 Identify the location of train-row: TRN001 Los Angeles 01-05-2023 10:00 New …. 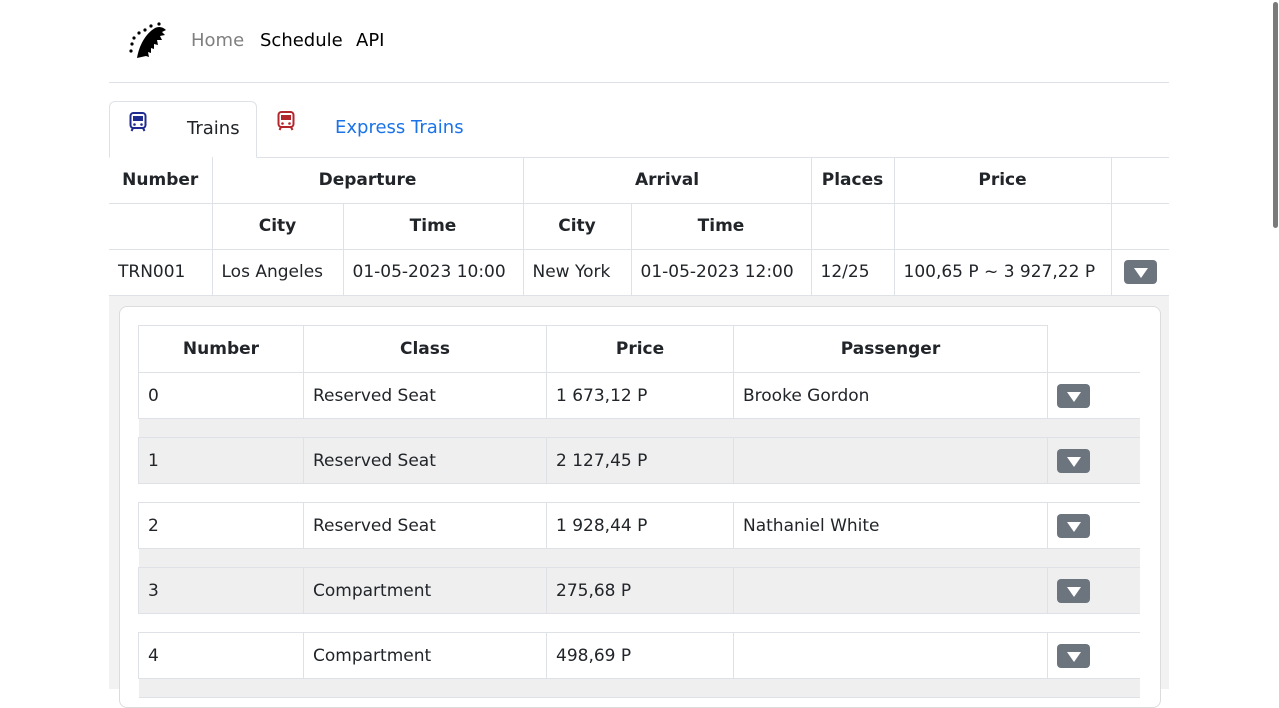
(639, 272).